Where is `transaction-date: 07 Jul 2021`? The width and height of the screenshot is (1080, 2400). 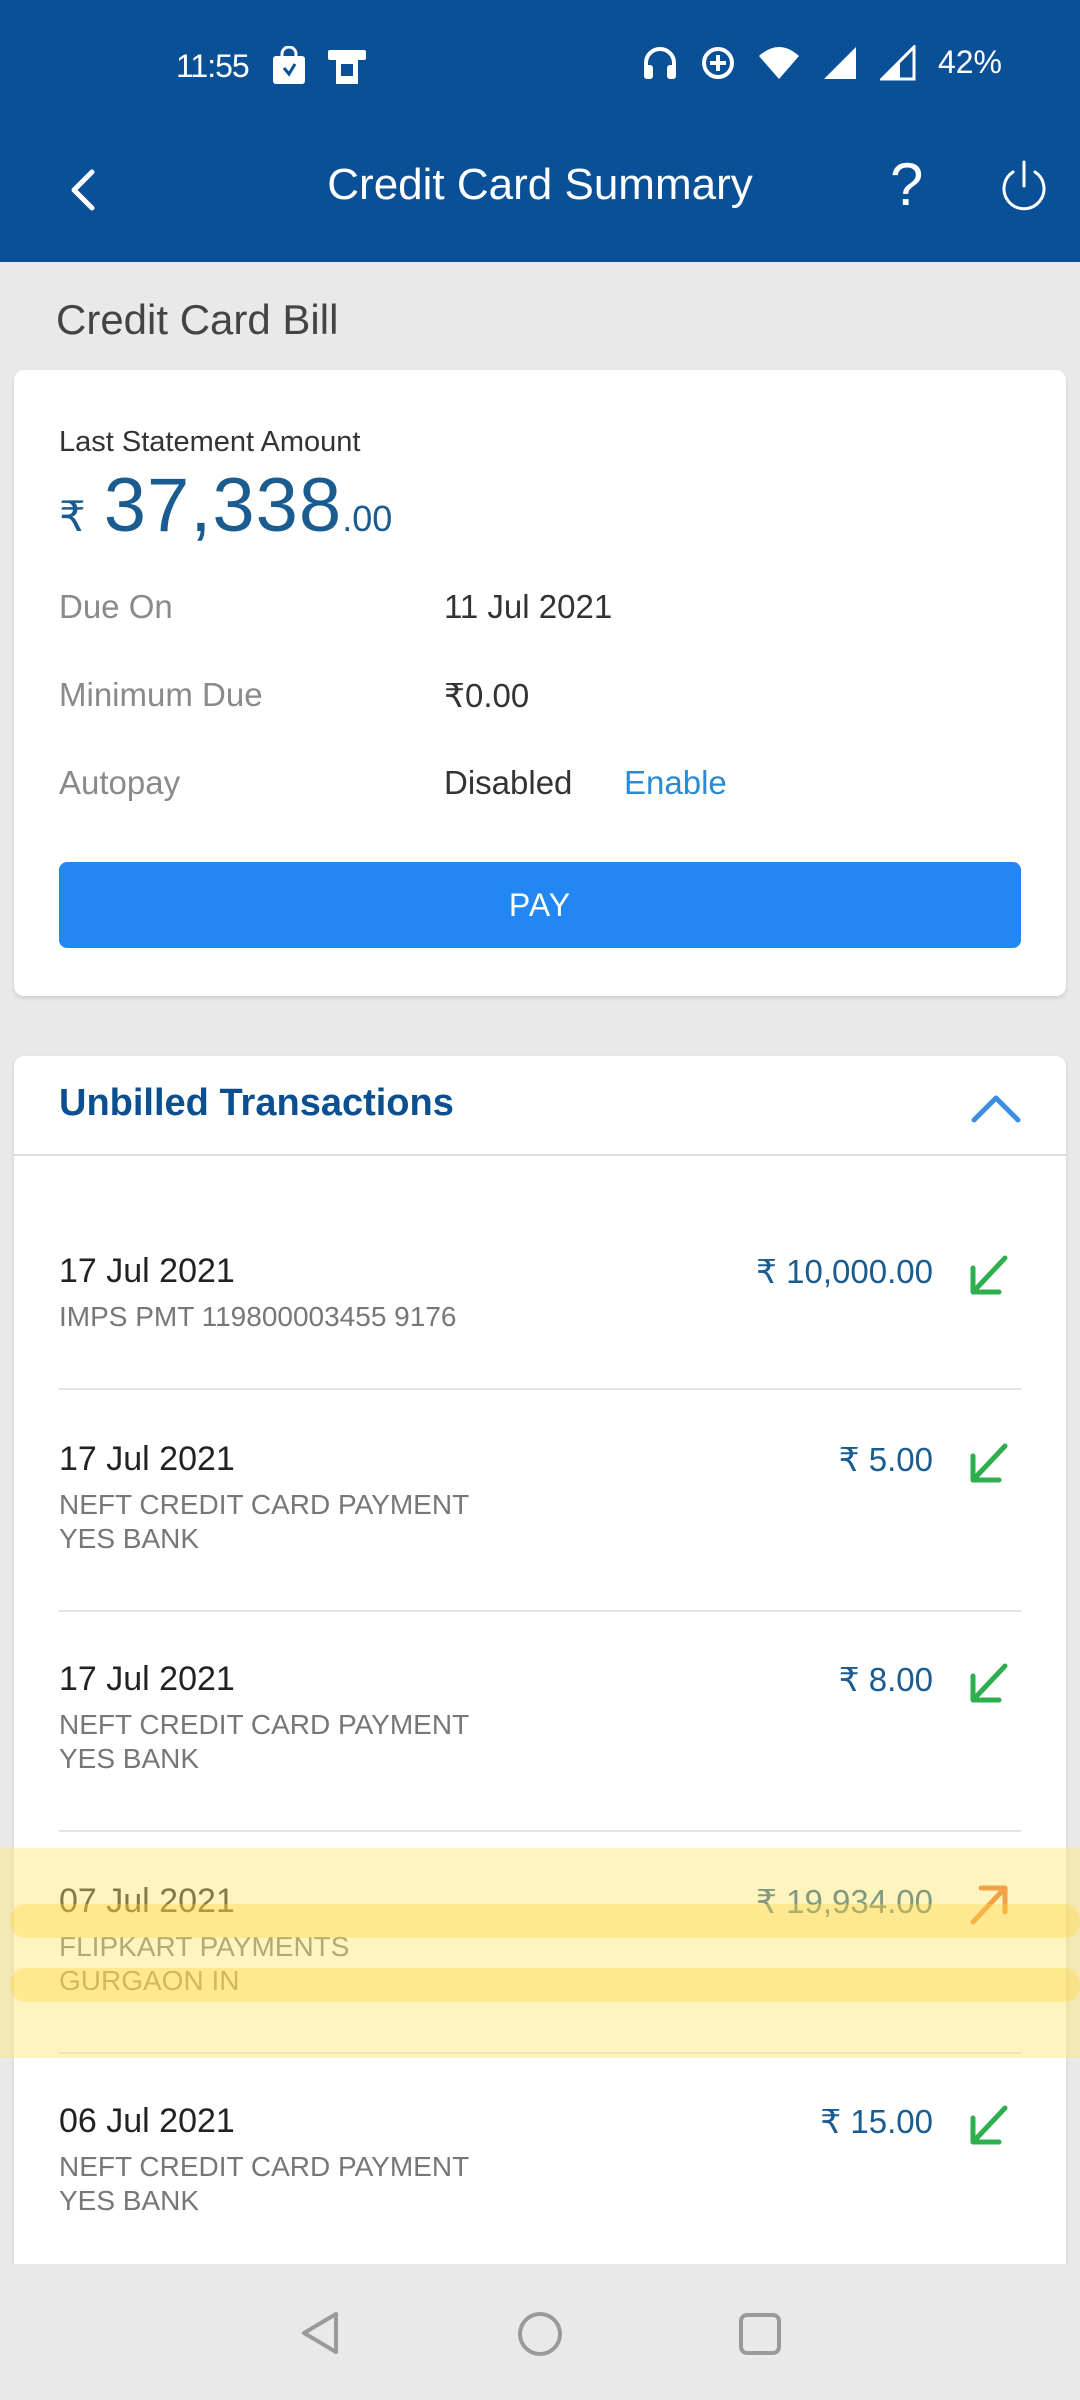
transaction-date: 07 Jul 2021 is located at coordinates (147, 1901).